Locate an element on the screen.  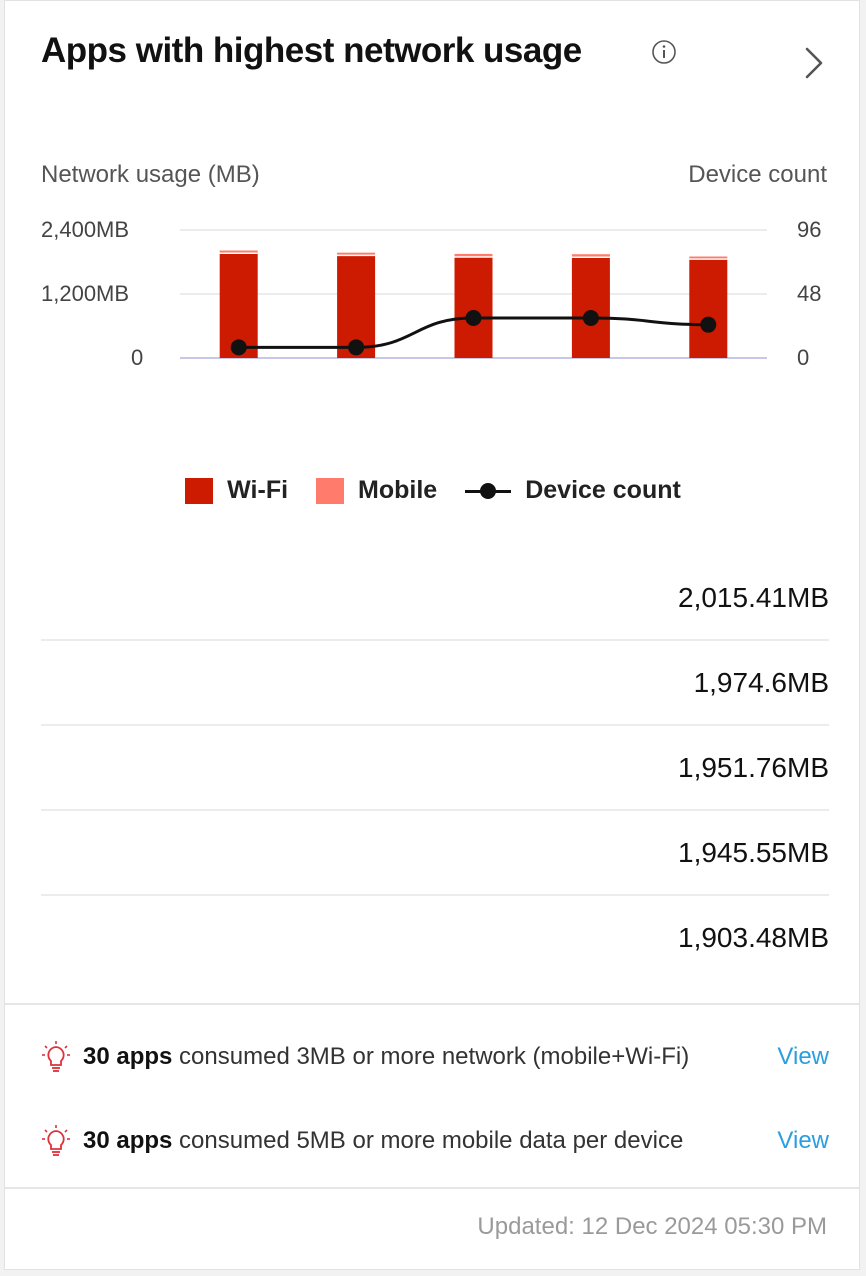
y-axis-left-title: Network usage (MB) is located at coordinates (150, 174).